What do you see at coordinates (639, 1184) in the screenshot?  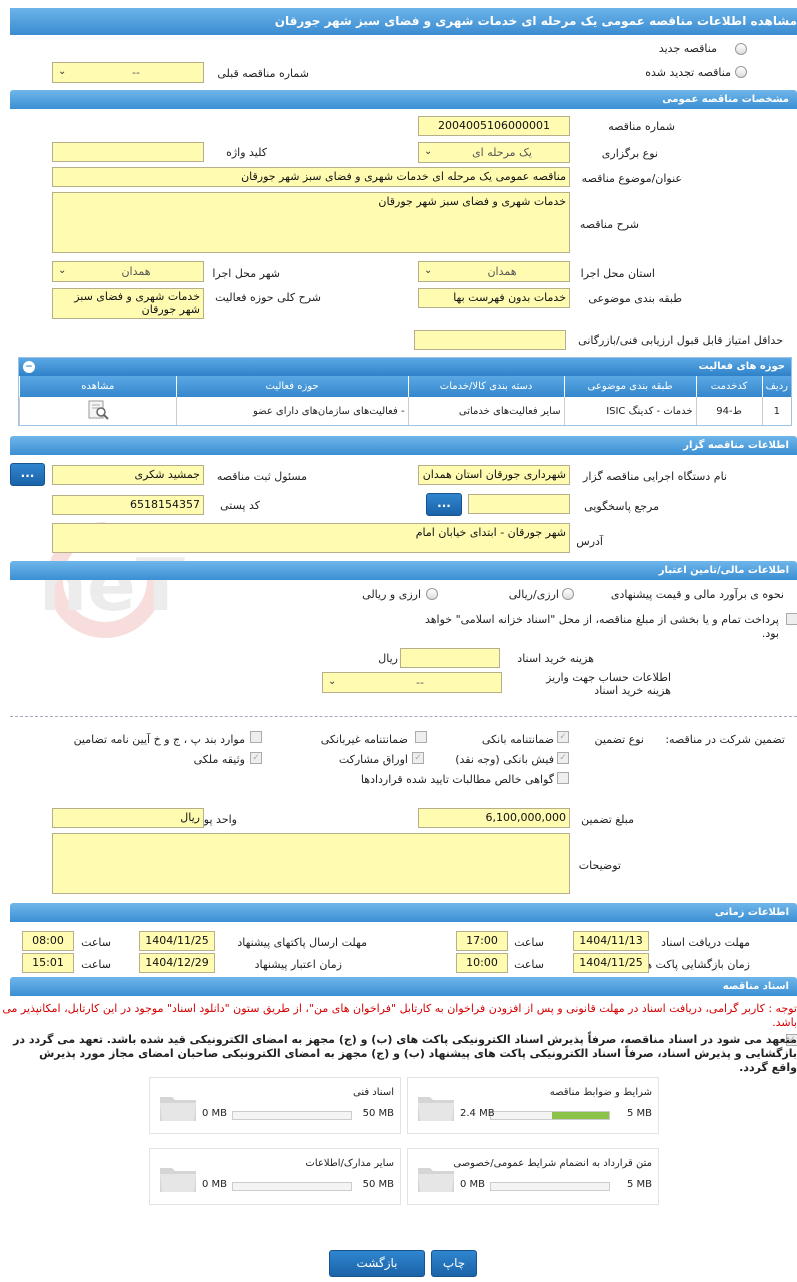 I see `doc-max-size: 5 MB` at bounding box center [639, 1184].